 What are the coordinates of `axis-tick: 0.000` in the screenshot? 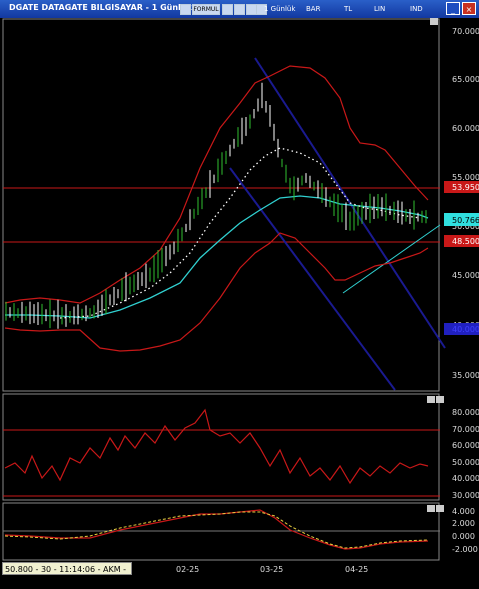 It's located at (463, 536).